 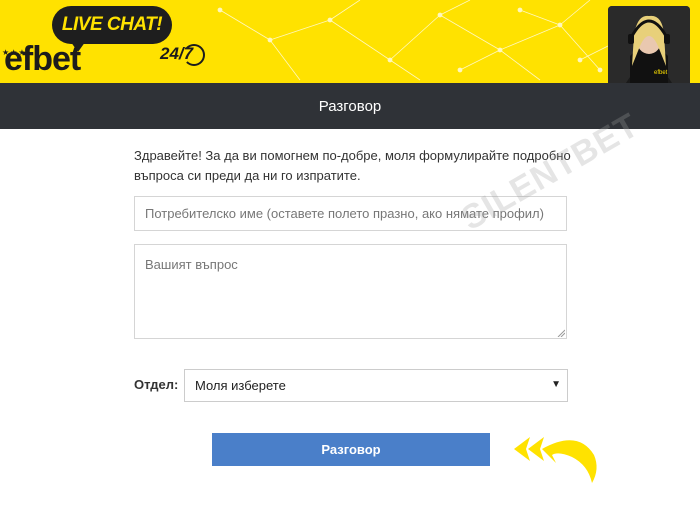 I want to click on pointer-arrow-icon, so click(x=555, y=460).